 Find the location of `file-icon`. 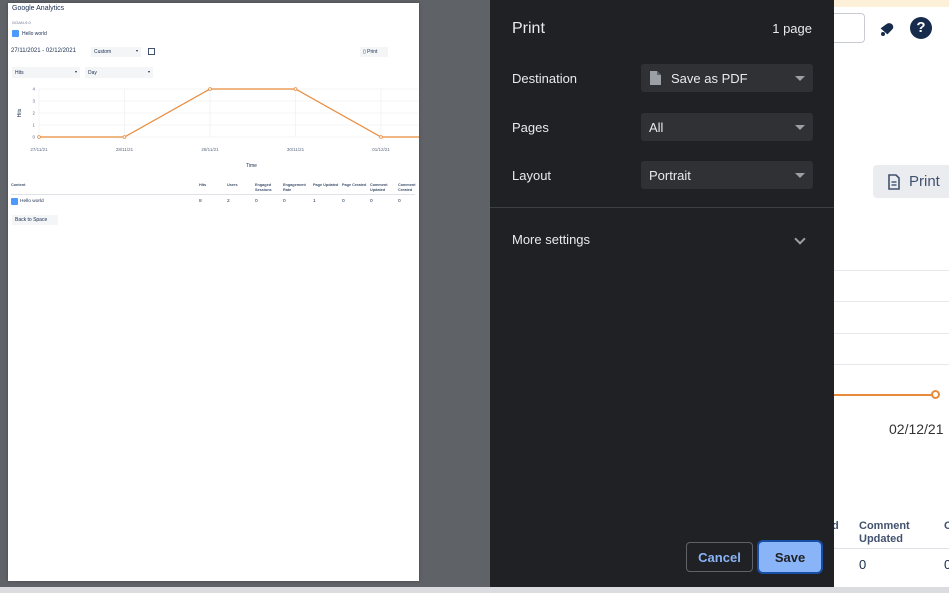

file-icon is located at coordinates (655, 78).